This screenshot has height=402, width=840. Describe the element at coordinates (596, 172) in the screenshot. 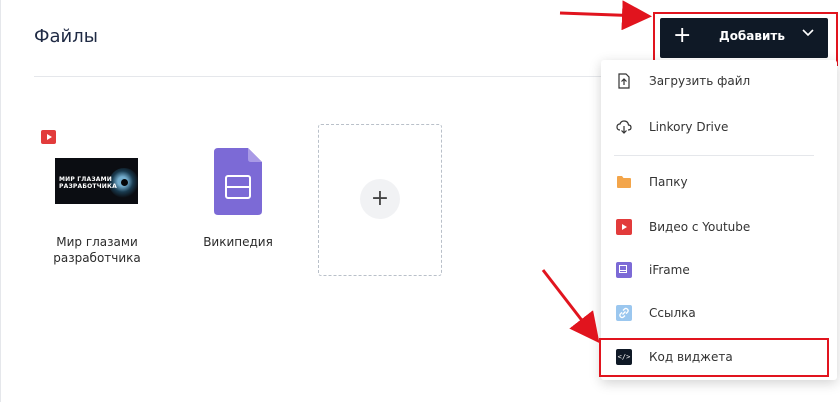

I see `annotation-arrows` at that location.